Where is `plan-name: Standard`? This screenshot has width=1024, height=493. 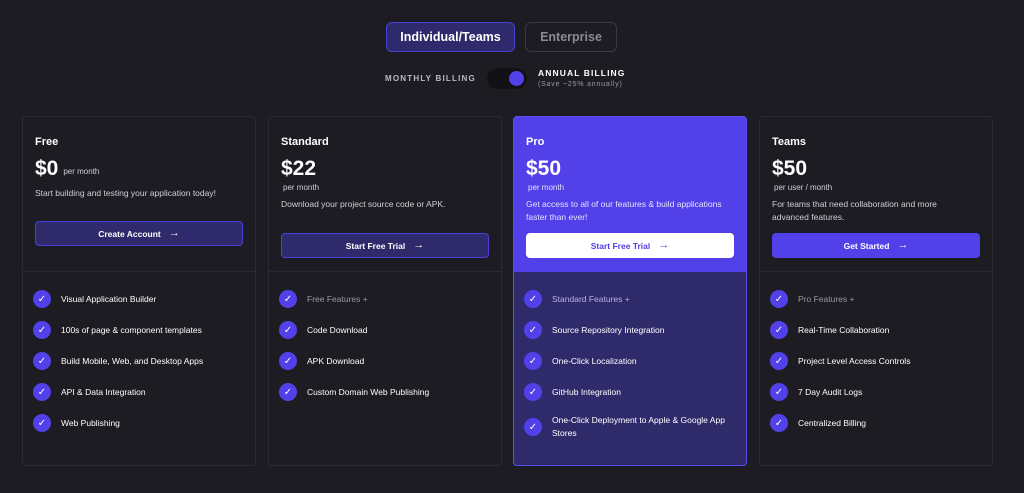
plan-name: Standard is located at coordinates (305, 142).